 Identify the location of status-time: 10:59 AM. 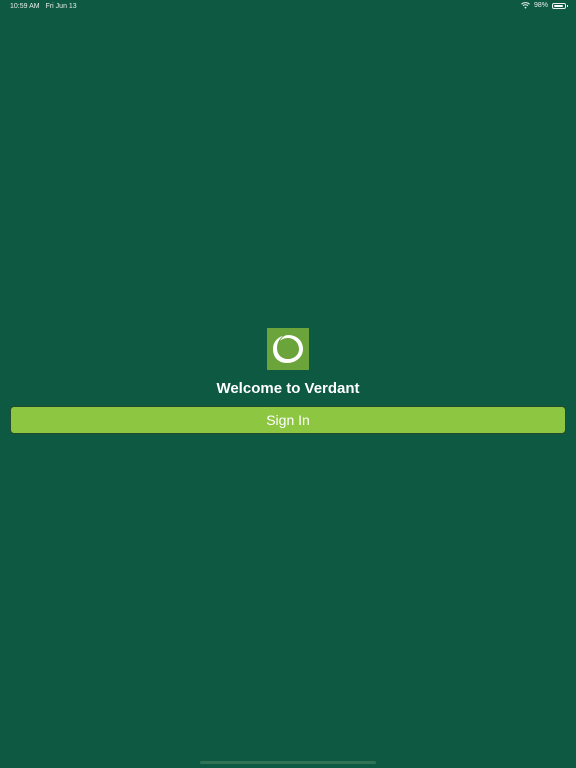
(25, 6).